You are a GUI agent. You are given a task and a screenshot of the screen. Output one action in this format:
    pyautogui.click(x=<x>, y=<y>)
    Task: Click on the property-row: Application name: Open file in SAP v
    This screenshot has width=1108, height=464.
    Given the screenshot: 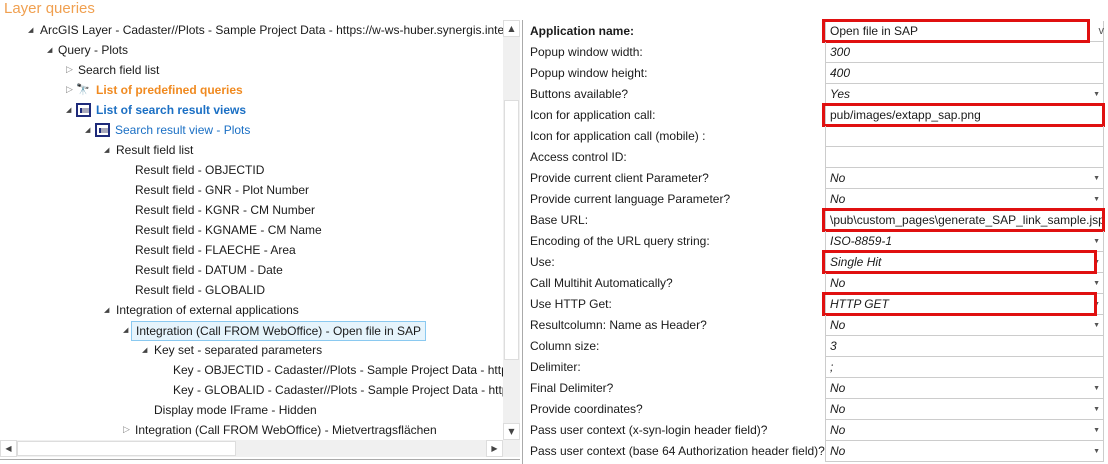 What is the action you would take?
    pyautogui.click(x=816, y=31)
    